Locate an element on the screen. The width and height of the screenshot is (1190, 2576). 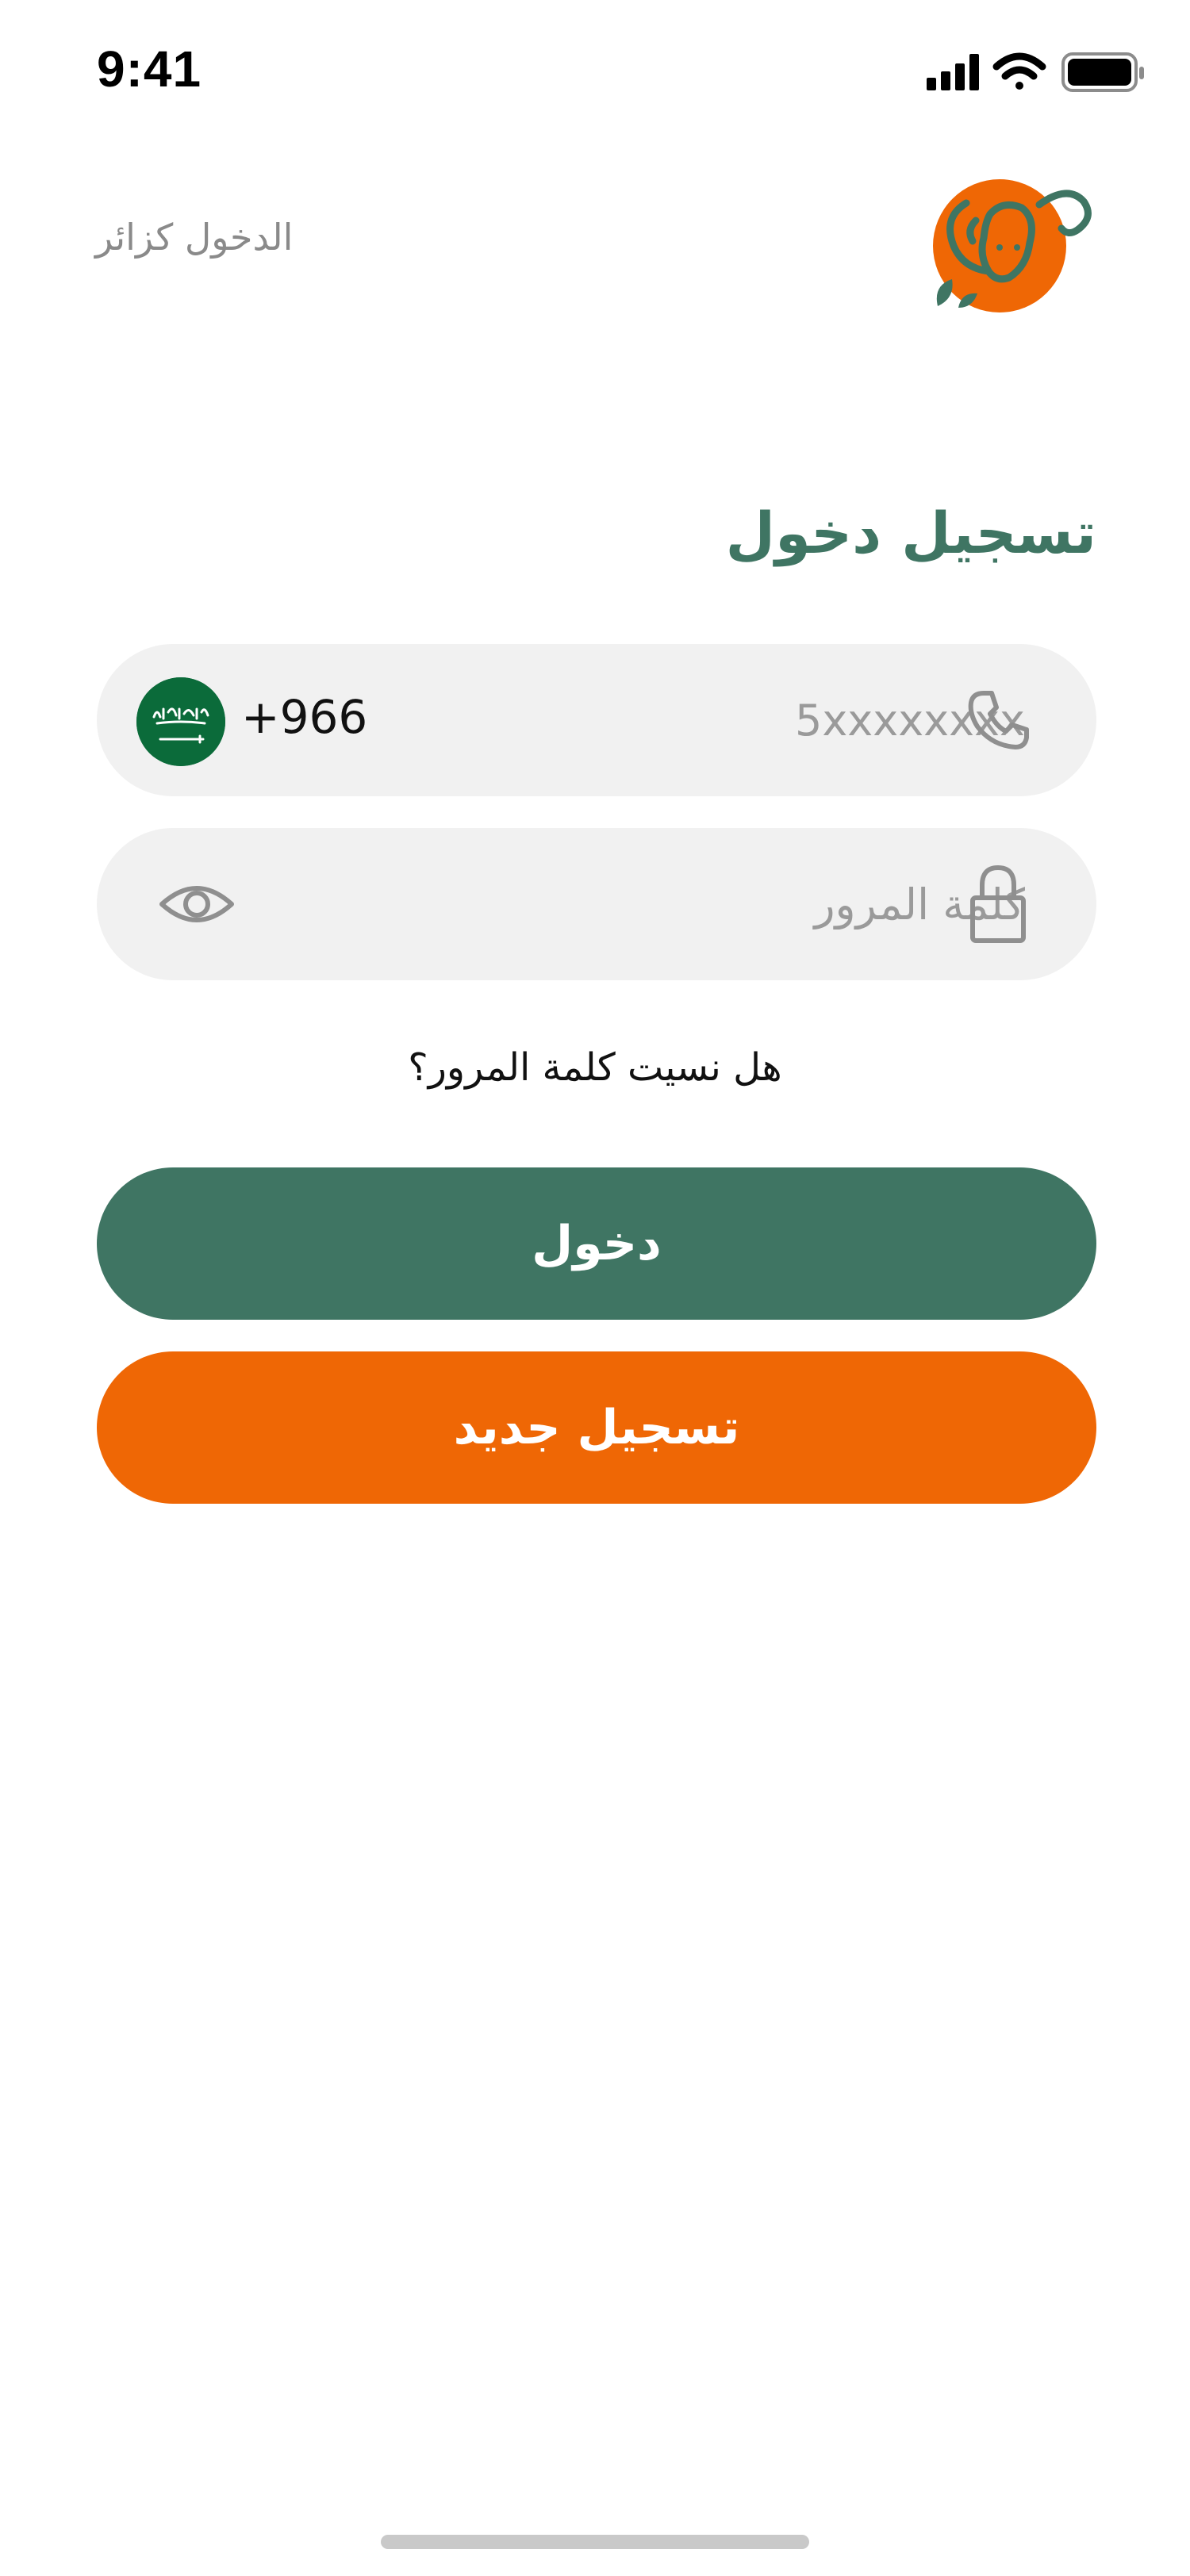
country-code: +966 is located at coordinates (304, 717).